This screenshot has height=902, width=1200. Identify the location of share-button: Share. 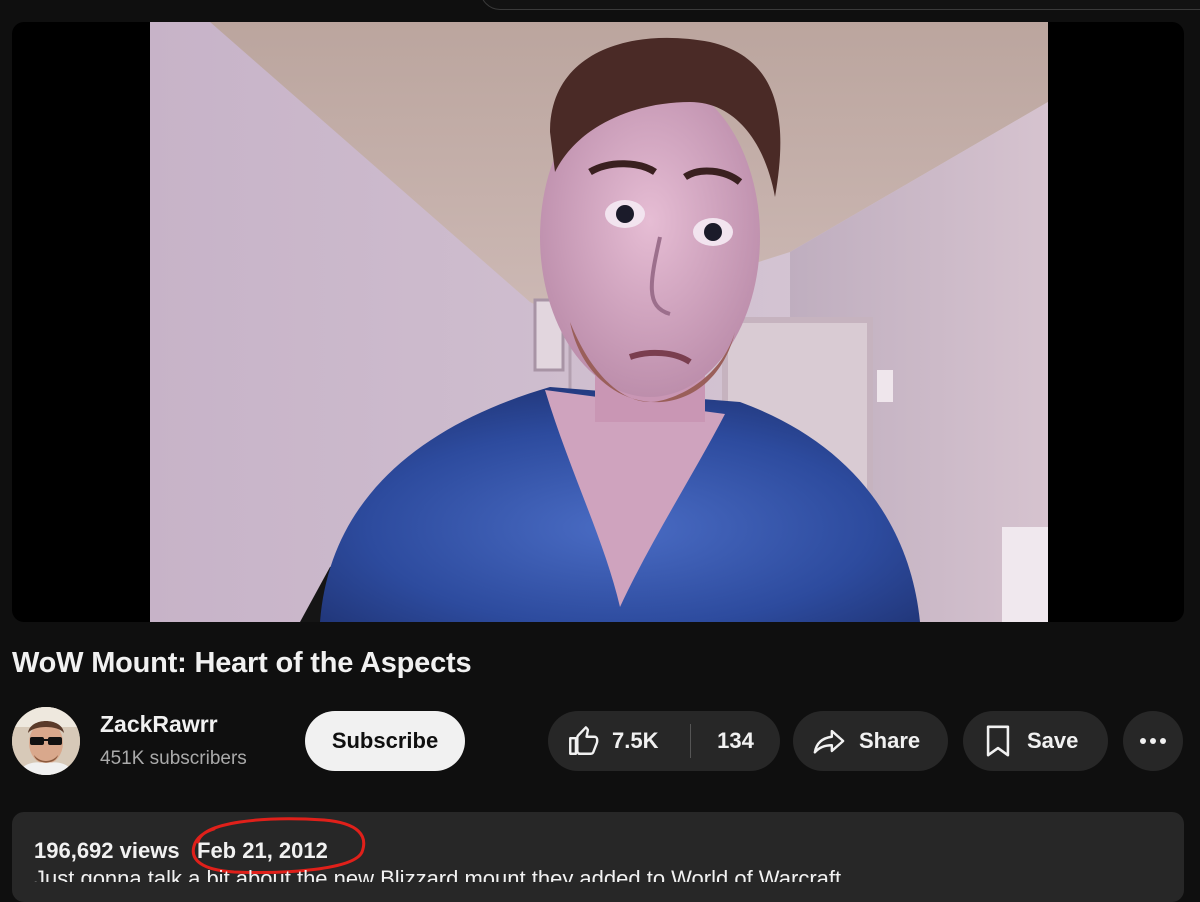
(870, 741).